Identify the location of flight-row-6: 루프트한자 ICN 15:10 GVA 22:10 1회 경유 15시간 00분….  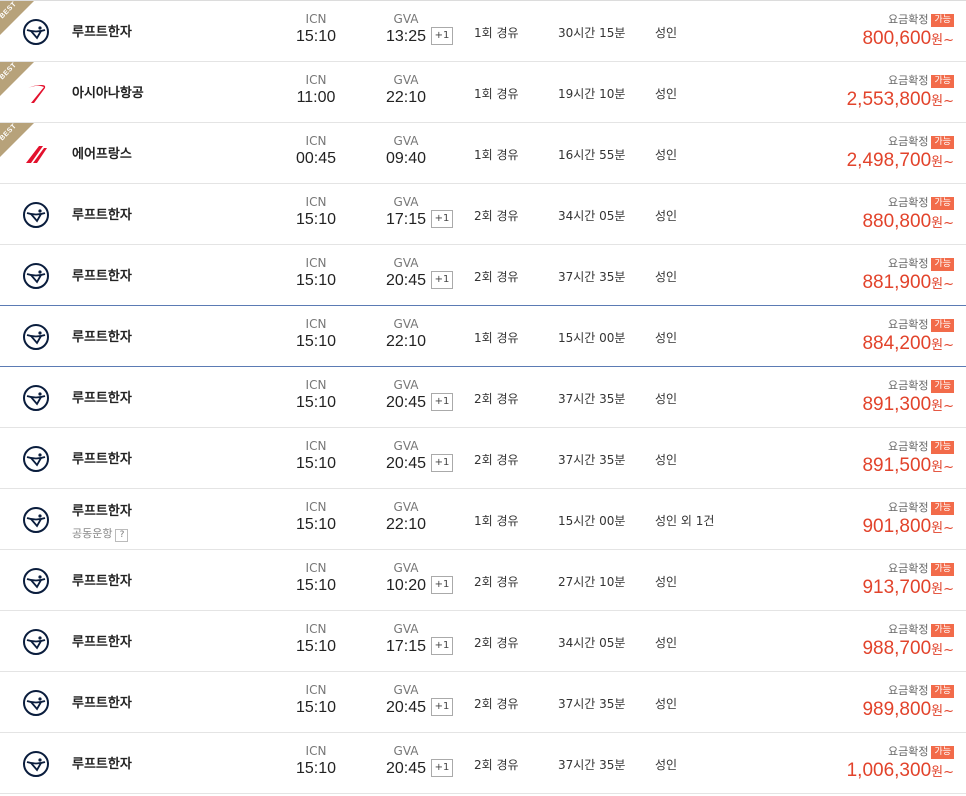
(483, 336).